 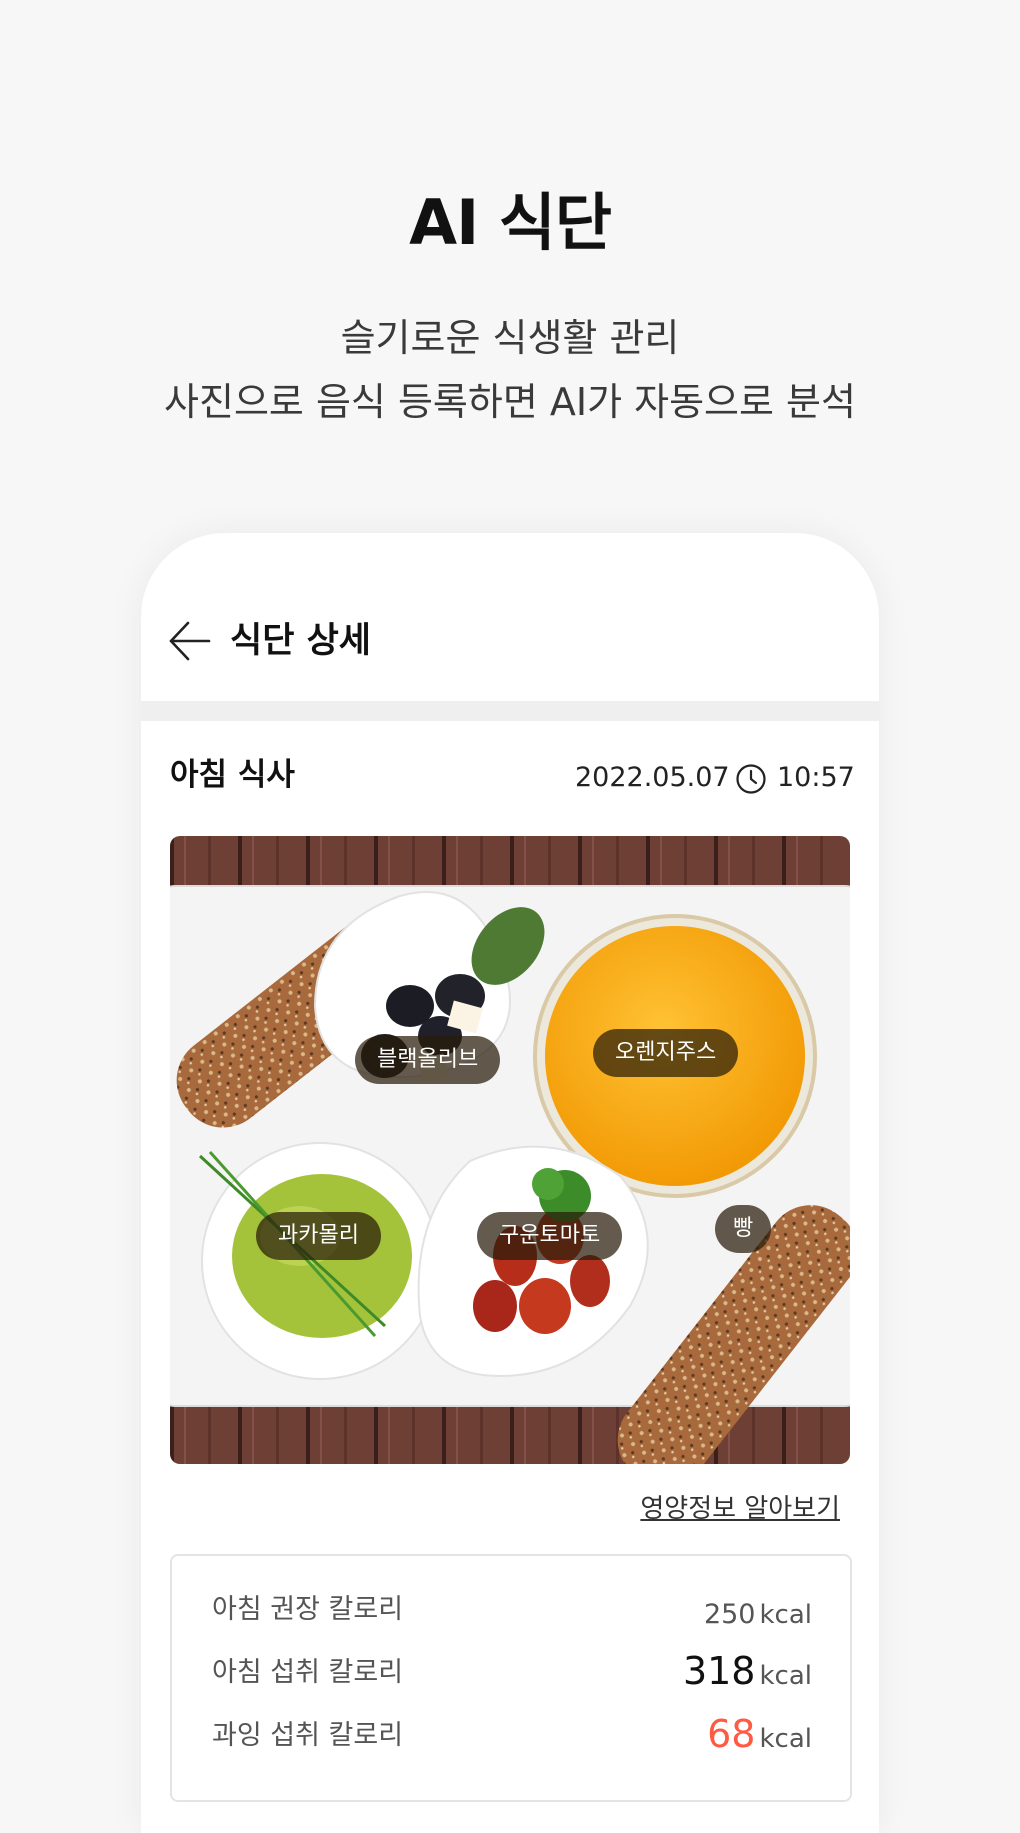 I want to click on intake-calorie-label: 아침 섭취 칼로리, so click(x=308, y=1672).